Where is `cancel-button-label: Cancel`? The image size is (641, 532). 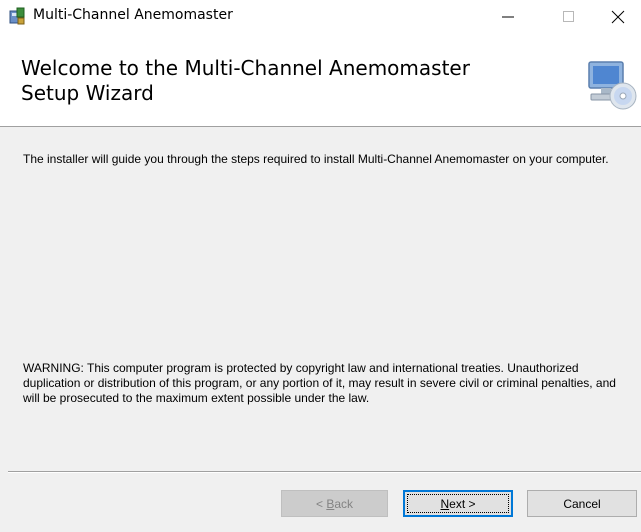 cancel-button-label: Cancel is located at coordinates (582, 503).